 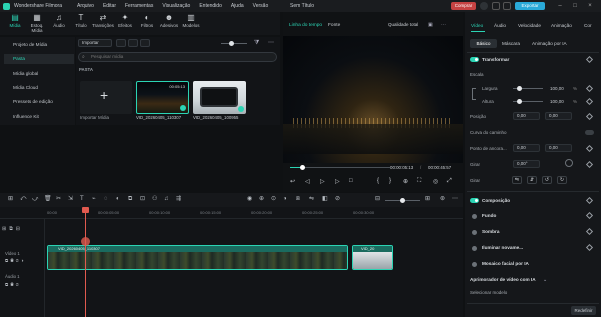 What do you see at coordinates (261, 6) in the screenshot?
I see `menu-item: Versão` at bounding box center [261, 6].